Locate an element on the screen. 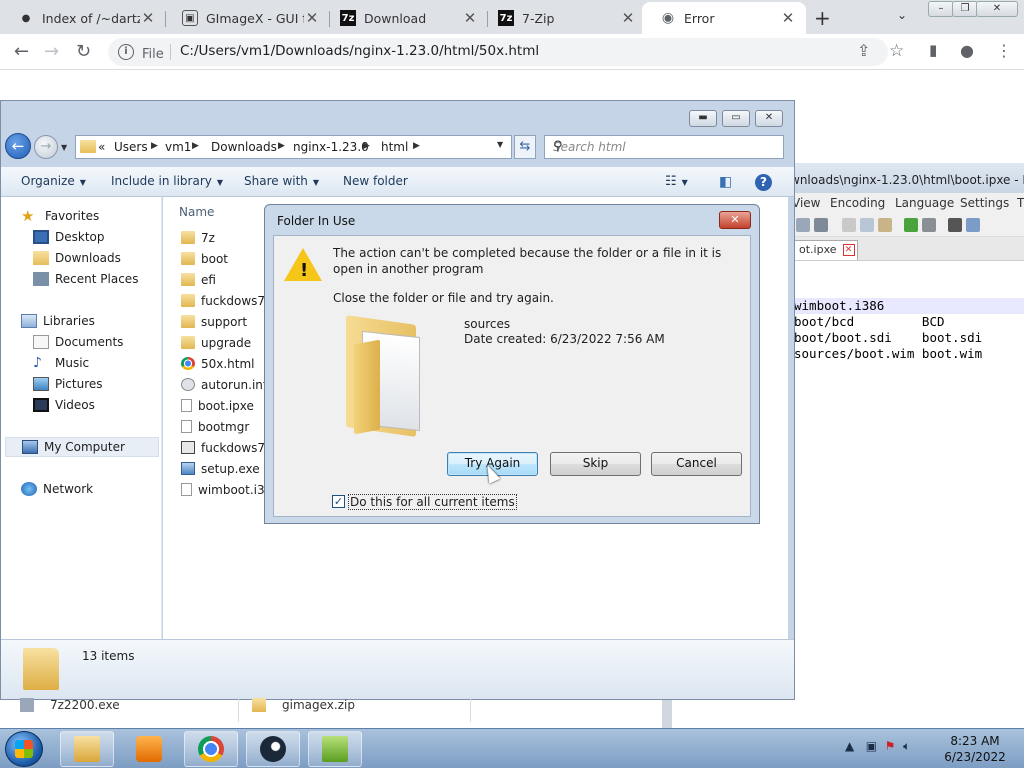 The image size is (1024, 768). nav-pictures: Pictures is located at coordinates (68, 384).